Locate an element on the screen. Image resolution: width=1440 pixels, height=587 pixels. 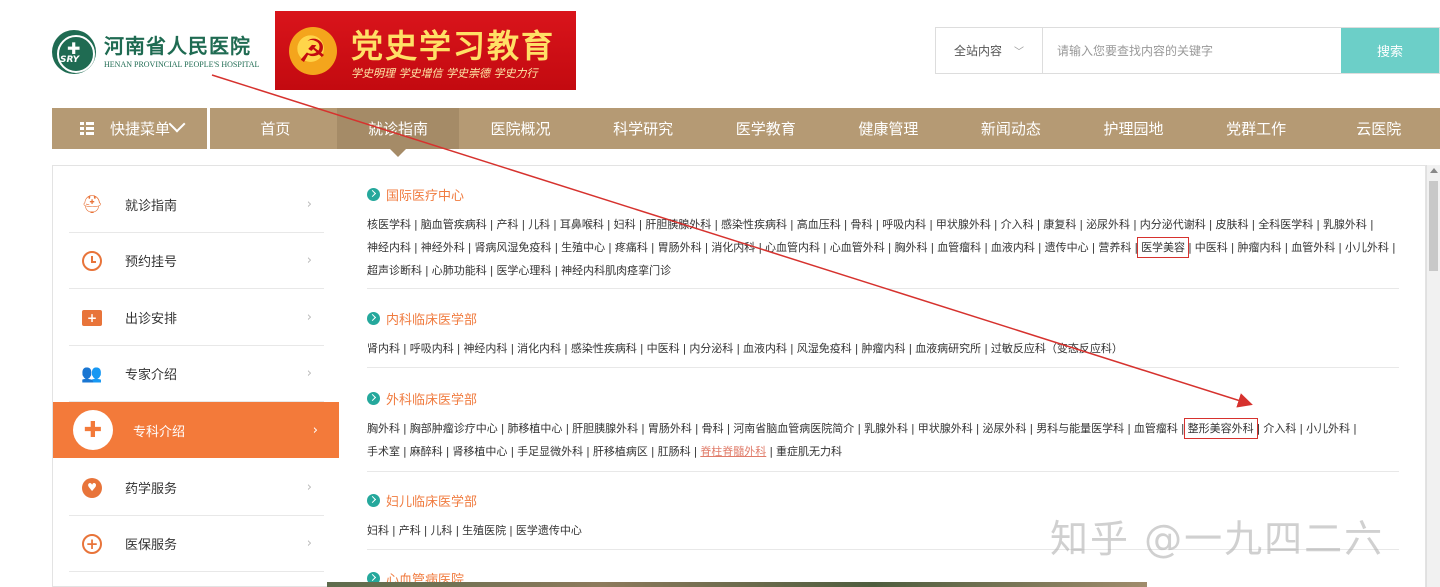
department-link: 耳鼻喉科 is located at coordinates (582, 224).